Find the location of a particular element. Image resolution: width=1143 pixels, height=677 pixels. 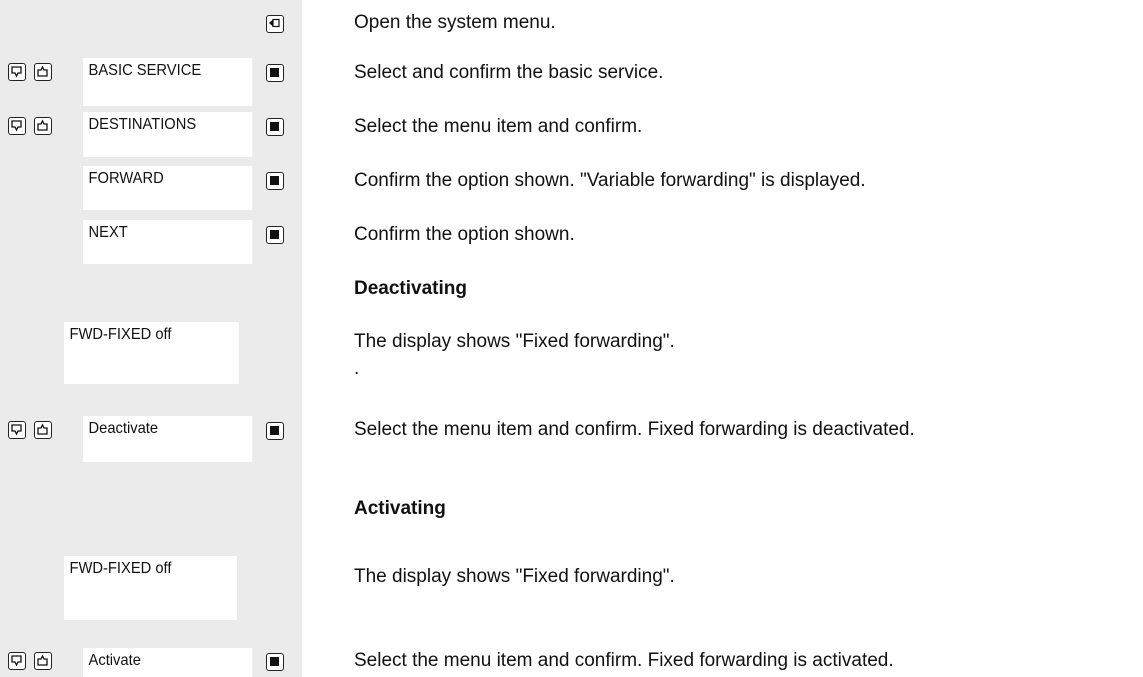

heading-deactivating: Deactivating is located at coordinates (410, 288).